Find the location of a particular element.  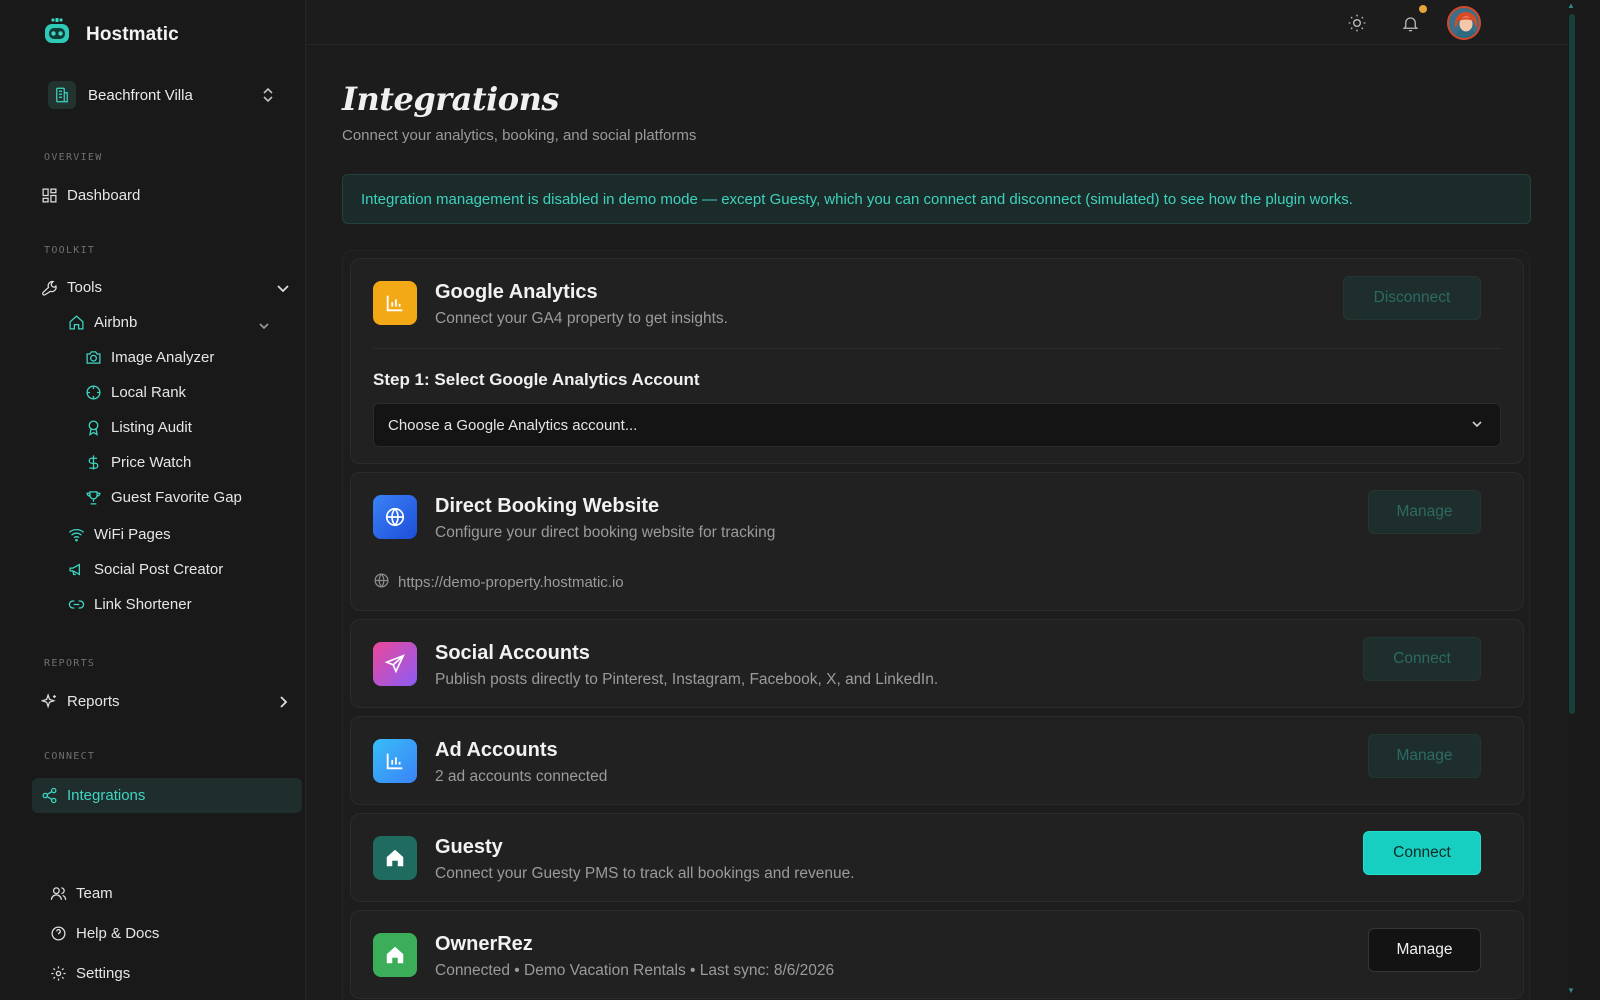

sidebar-item-label: Settings is located at coordinates (103, 973).